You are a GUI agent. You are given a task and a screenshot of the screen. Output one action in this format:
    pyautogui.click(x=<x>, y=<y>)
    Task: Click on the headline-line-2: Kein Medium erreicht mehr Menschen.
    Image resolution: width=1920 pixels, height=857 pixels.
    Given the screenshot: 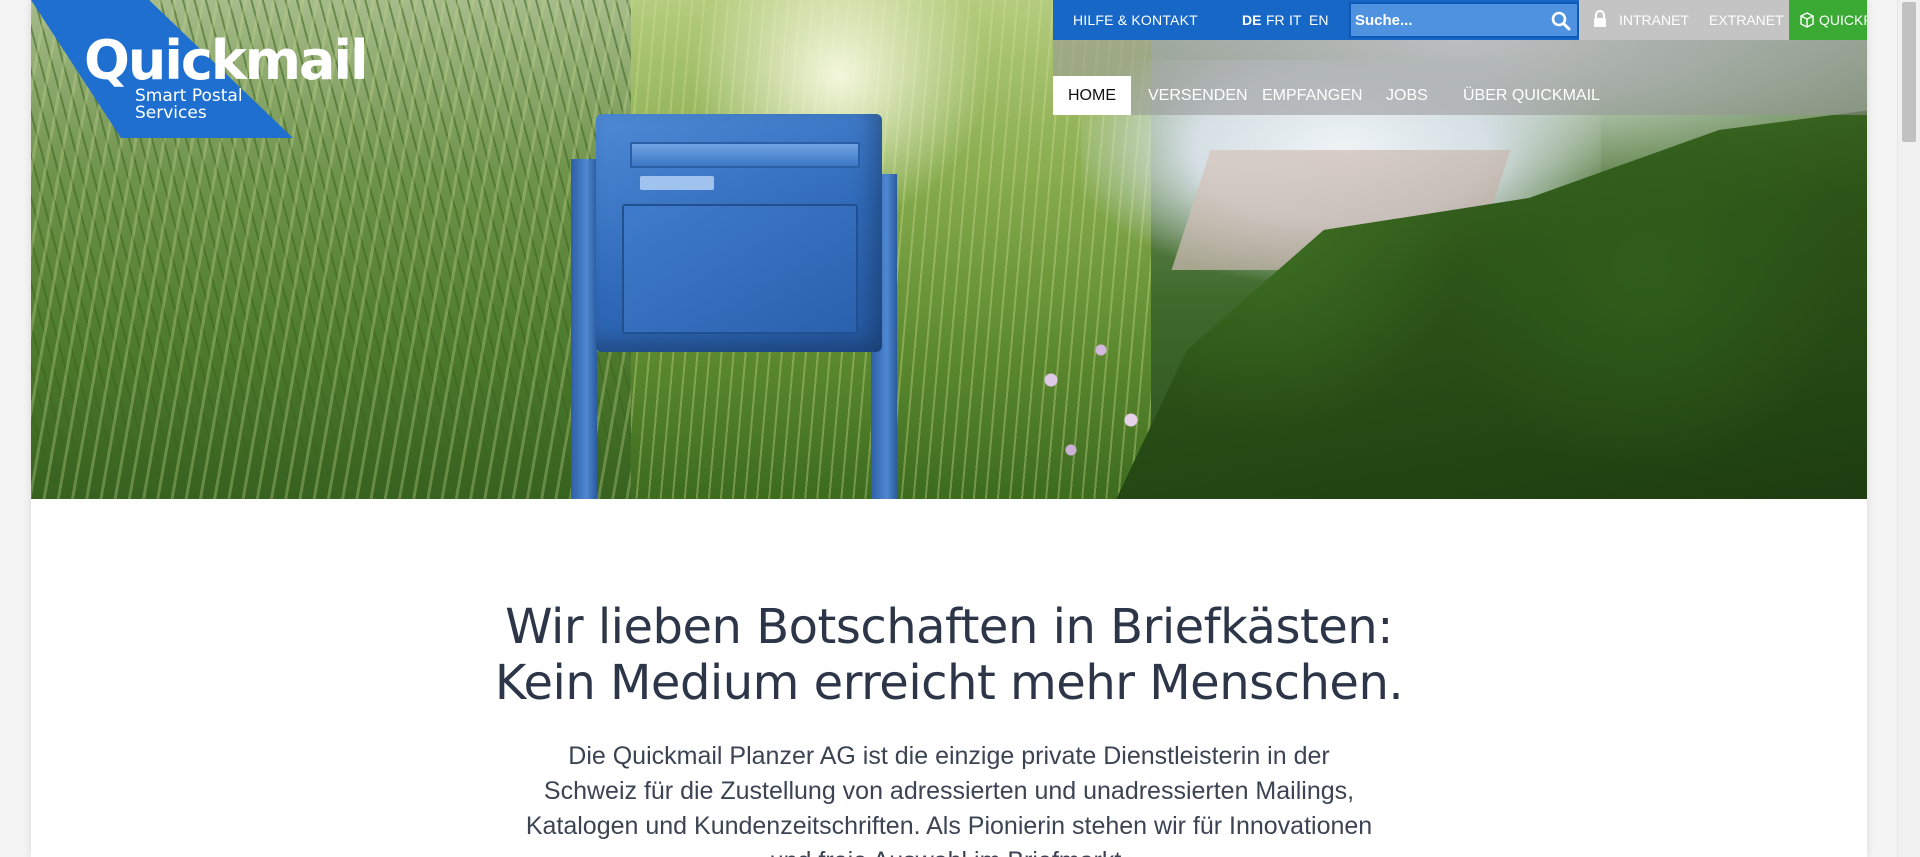 What is the action you would take?
    pyautogui.click(x=949, y=683)
    